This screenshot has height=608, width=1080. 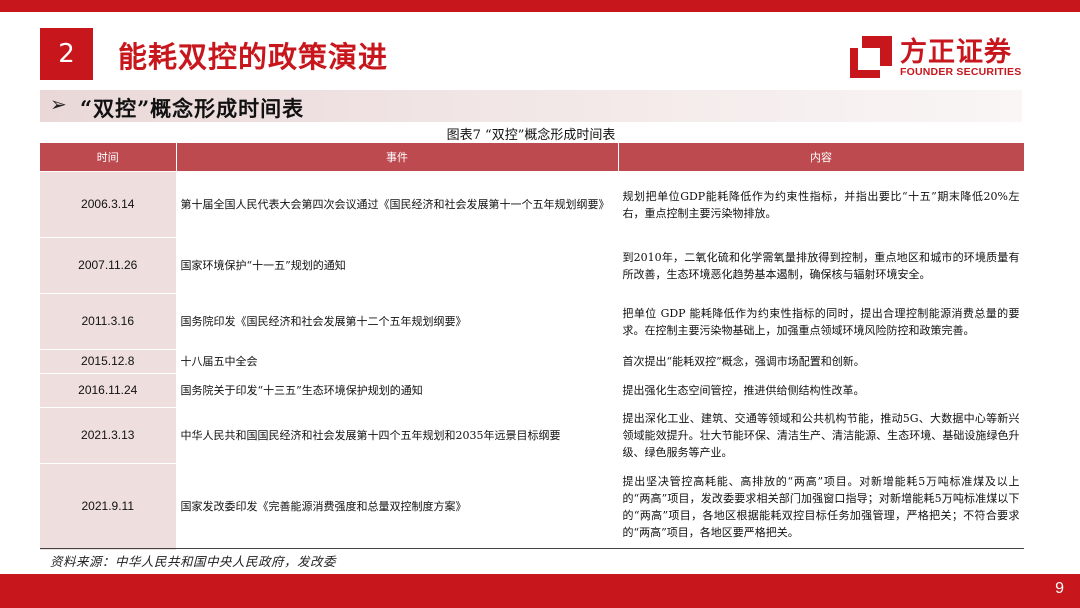 What do you see at coordinates (108, 390) in the screenshot?
I see `cell-time: 2016.11.24` at bounding box center [108, 390].